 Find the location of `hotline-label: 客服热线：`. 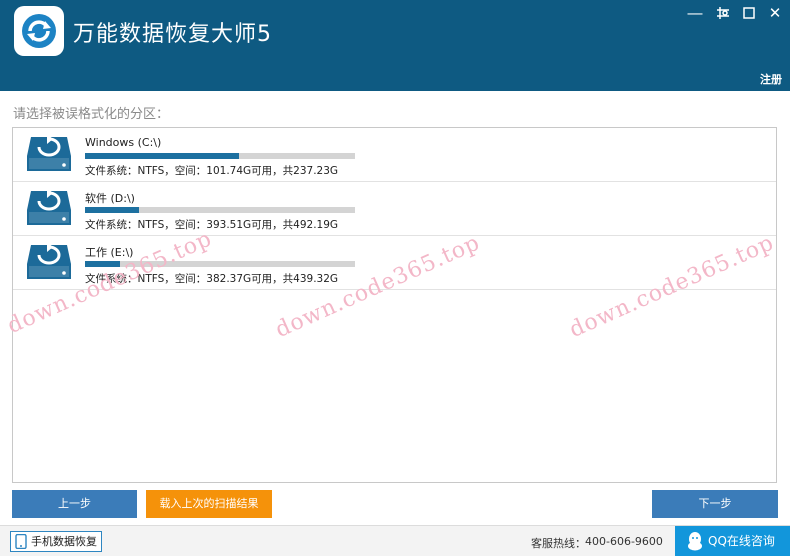

hotline-label: 客服热线： is located at coordinates (558, 543).